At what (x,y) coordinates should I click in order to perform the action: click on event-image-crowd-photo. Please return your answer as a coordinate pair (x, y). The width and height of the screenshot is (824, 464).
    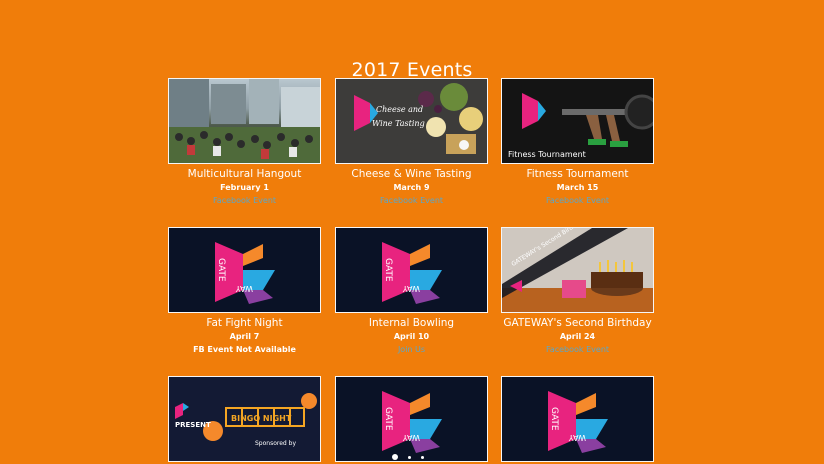
    Looking at the image, I should click on (244, 121).